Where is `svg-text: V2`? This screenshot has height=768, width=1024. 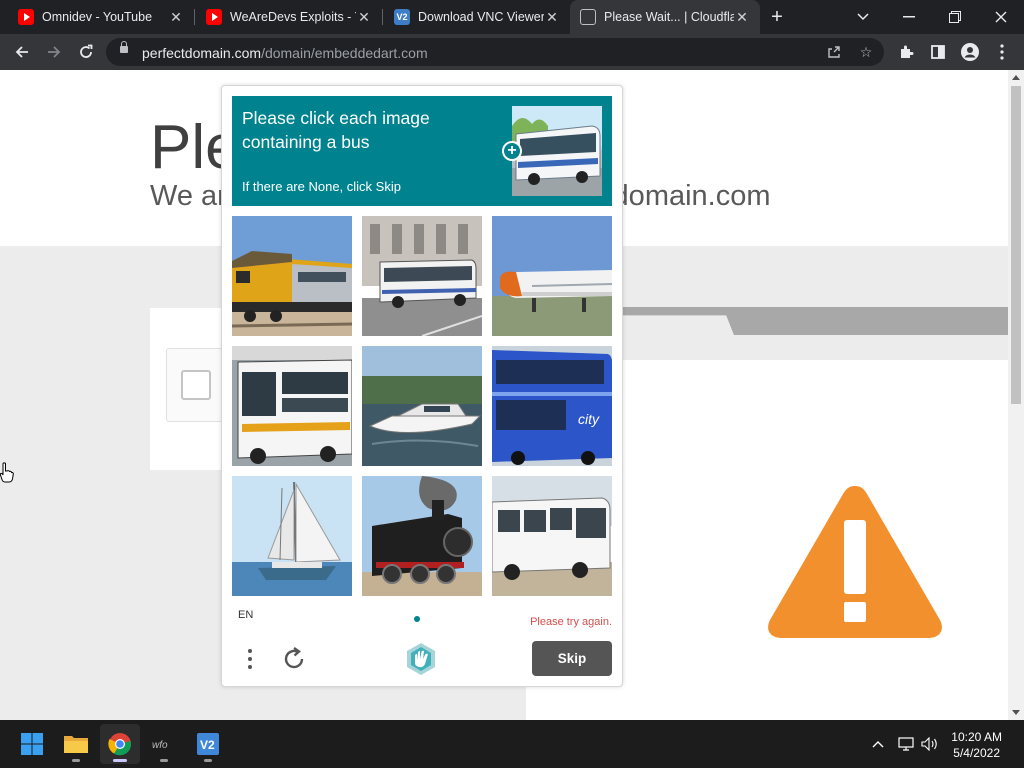 svg-text: V2 is located at coordinates (207, 745).